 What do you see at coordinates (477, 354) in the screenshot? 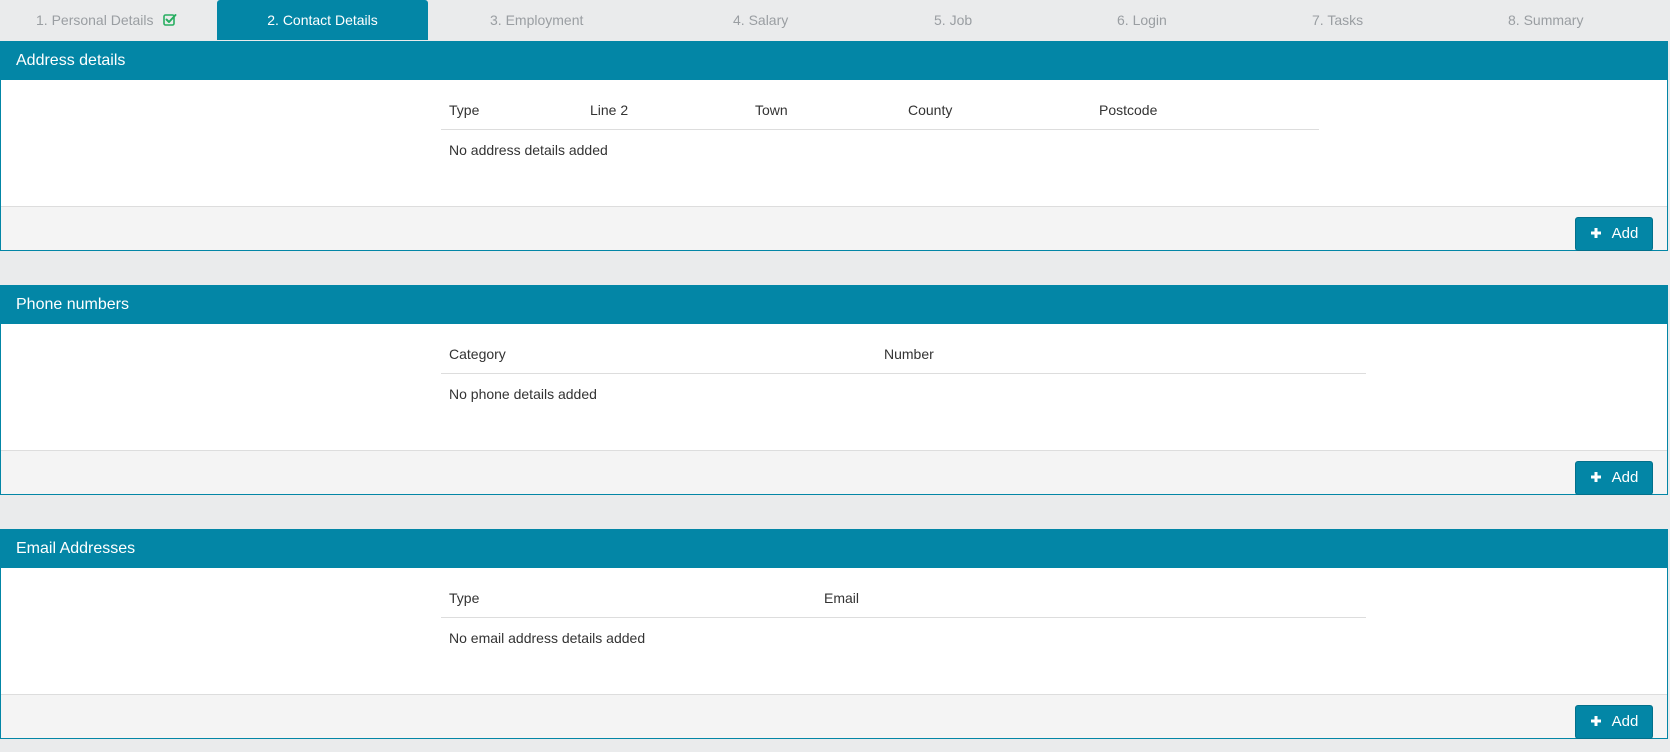
I see `column-header-category: Category` at bounding box center [477, 354].